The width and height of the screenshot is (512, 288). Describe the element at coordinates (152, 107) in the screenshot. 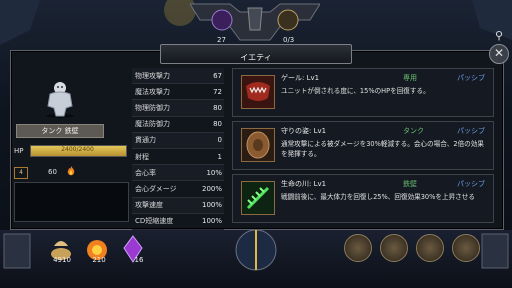

I see `stat-label: 物理防御力` at that location.